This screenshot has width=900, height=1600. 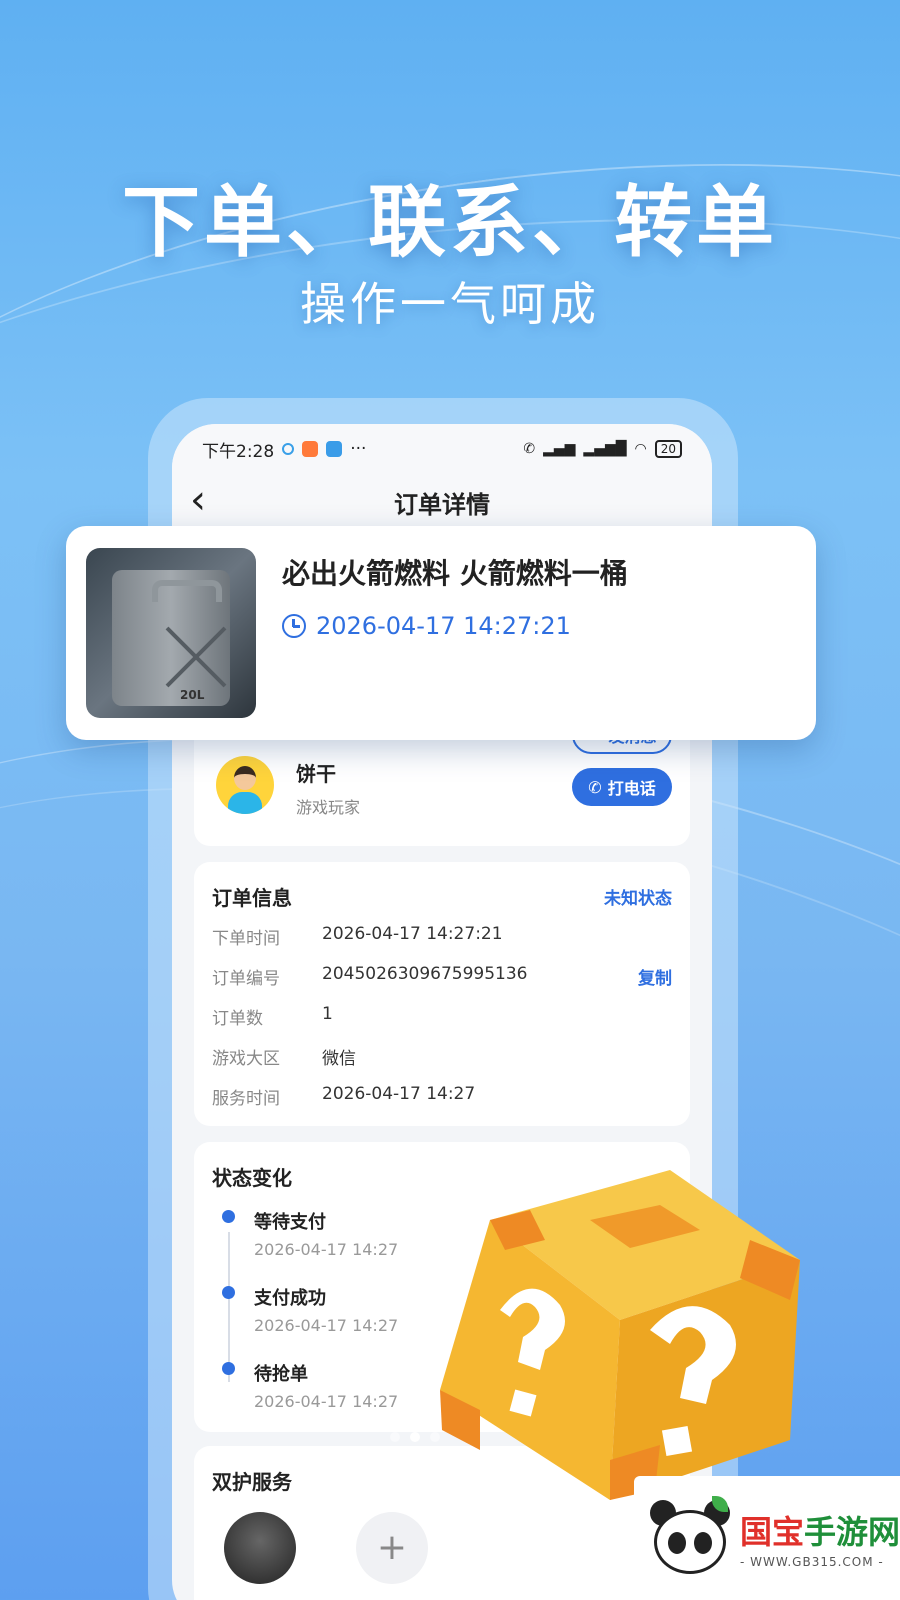 I want to click on watermark-logo: 国宝手游网 - WWW.GB315.COM -, so click(x=767, y=1538).